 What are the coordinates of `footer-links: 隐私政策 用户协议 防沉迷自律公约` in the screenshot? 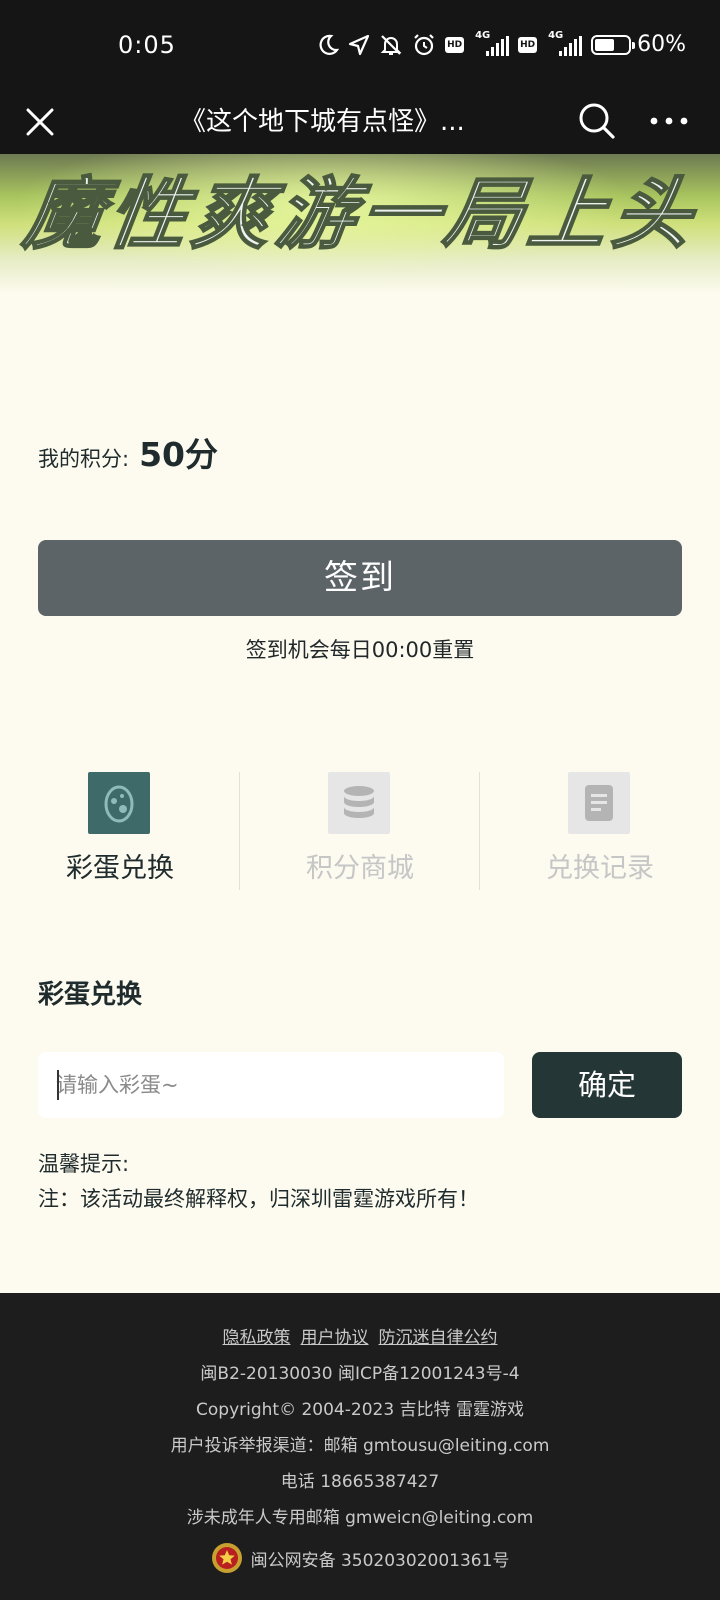 It's located at (360, 1335).